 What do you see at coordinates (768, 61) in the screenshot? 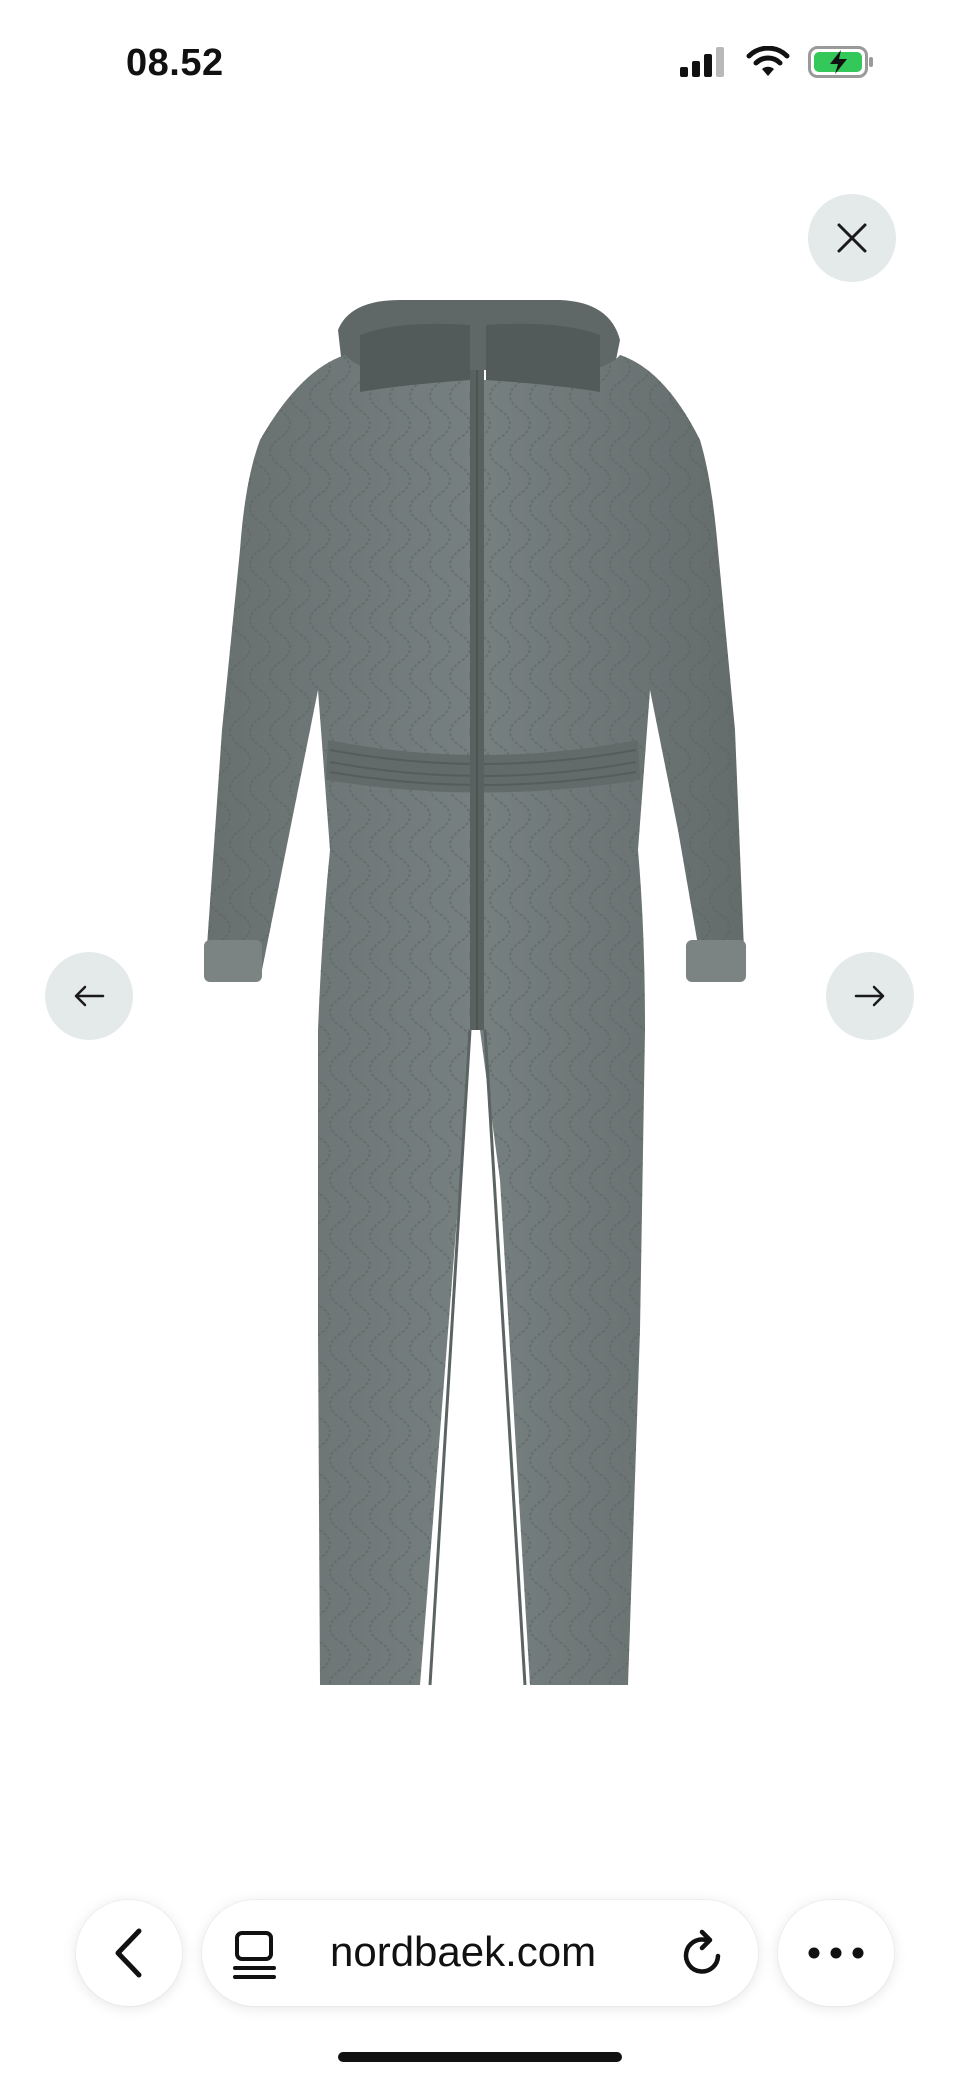
I see `wifi-icon` at bounding box center [768, 61].